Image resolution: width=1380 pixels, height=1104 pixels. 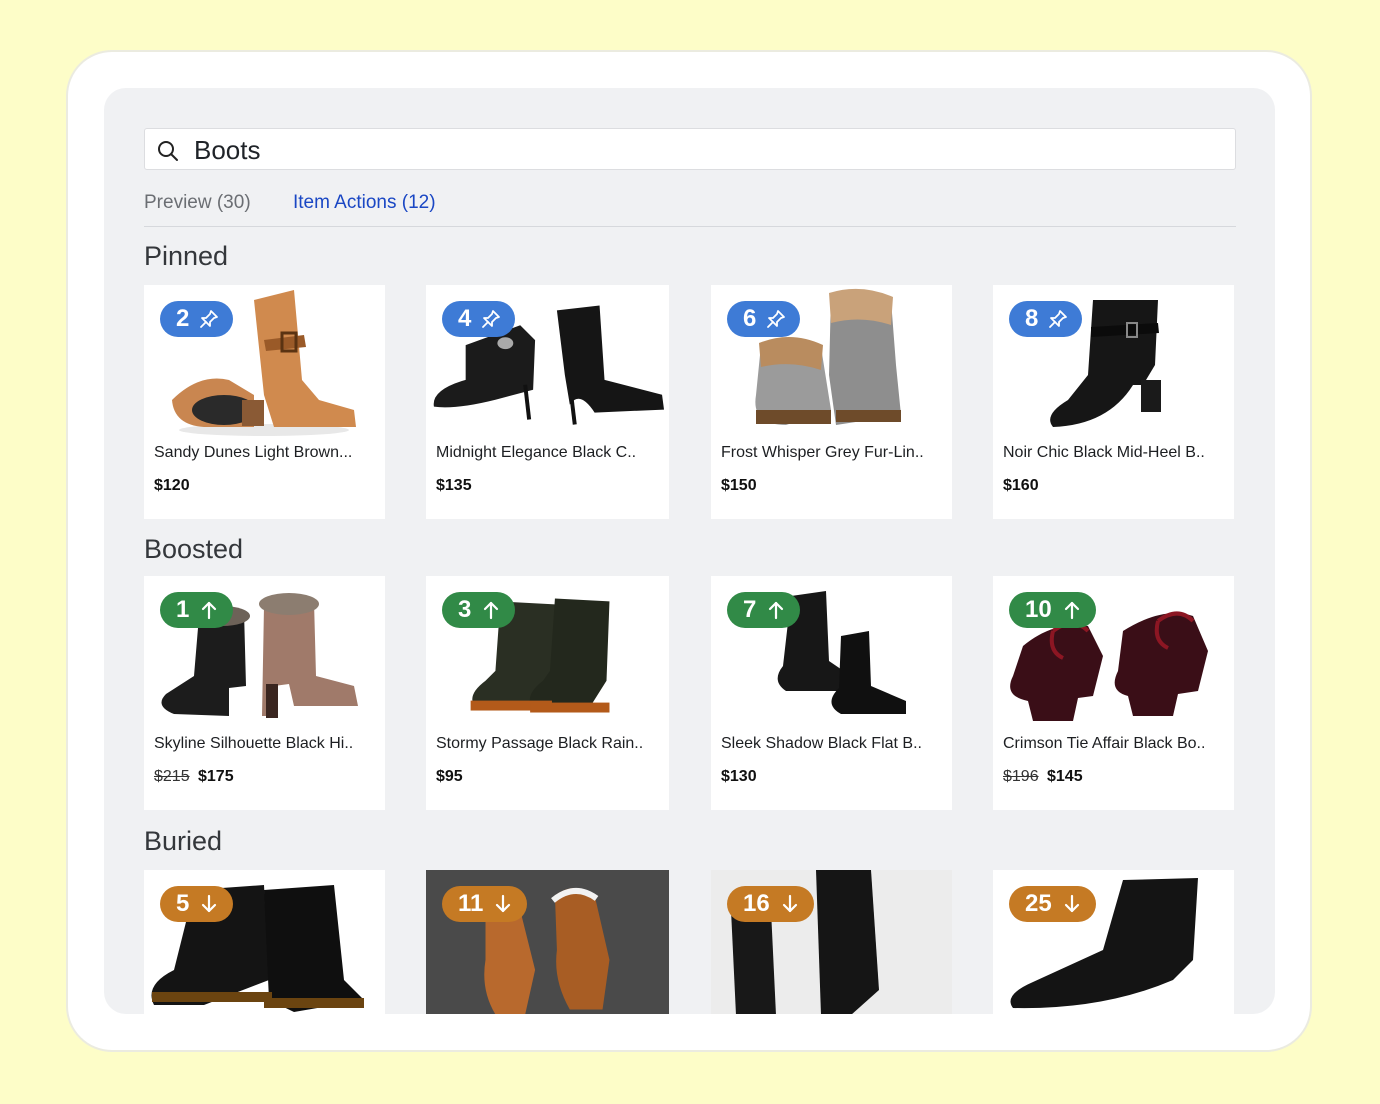 I want to click on product-name: Crimson Tie Affair Black Bo.., so click(x=1104, y=743).